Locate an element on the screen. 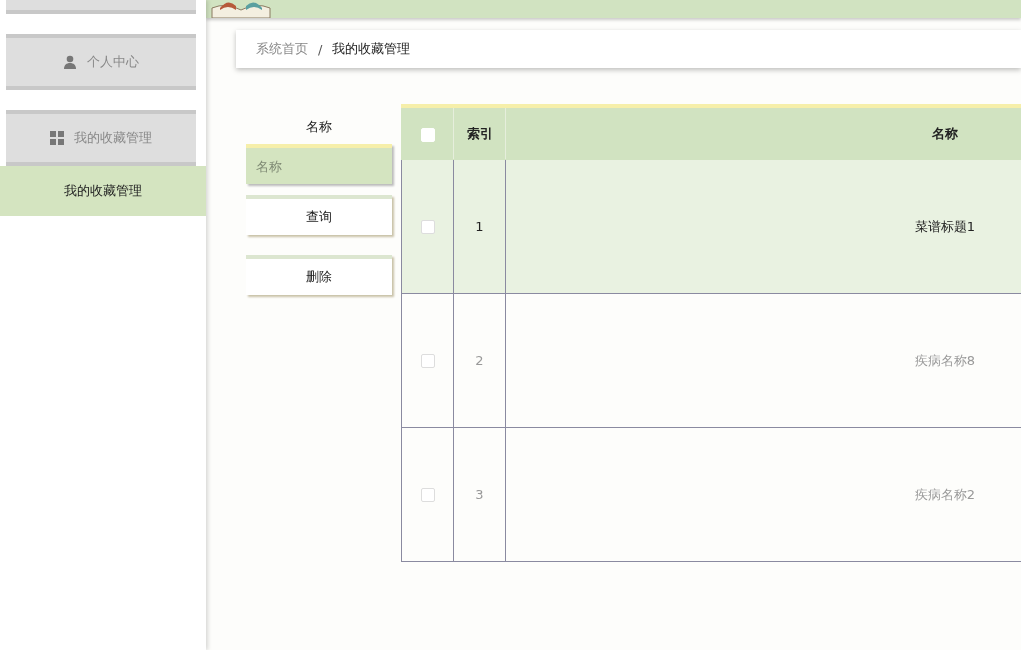 The height and width of the screenshot is (650, 1021). column-header: 索引 is located at coordinates (479, 134).